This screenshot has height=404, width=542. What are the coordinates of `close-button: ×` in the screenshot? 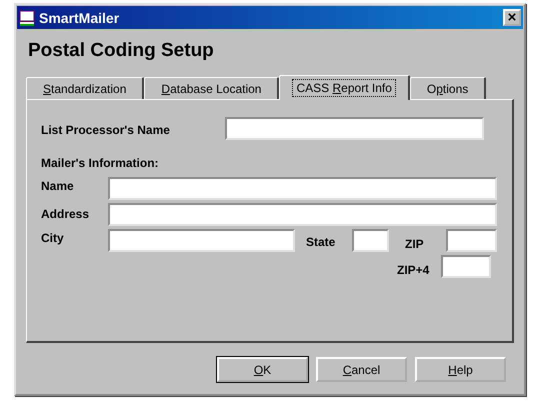 It's located at (512, 17).